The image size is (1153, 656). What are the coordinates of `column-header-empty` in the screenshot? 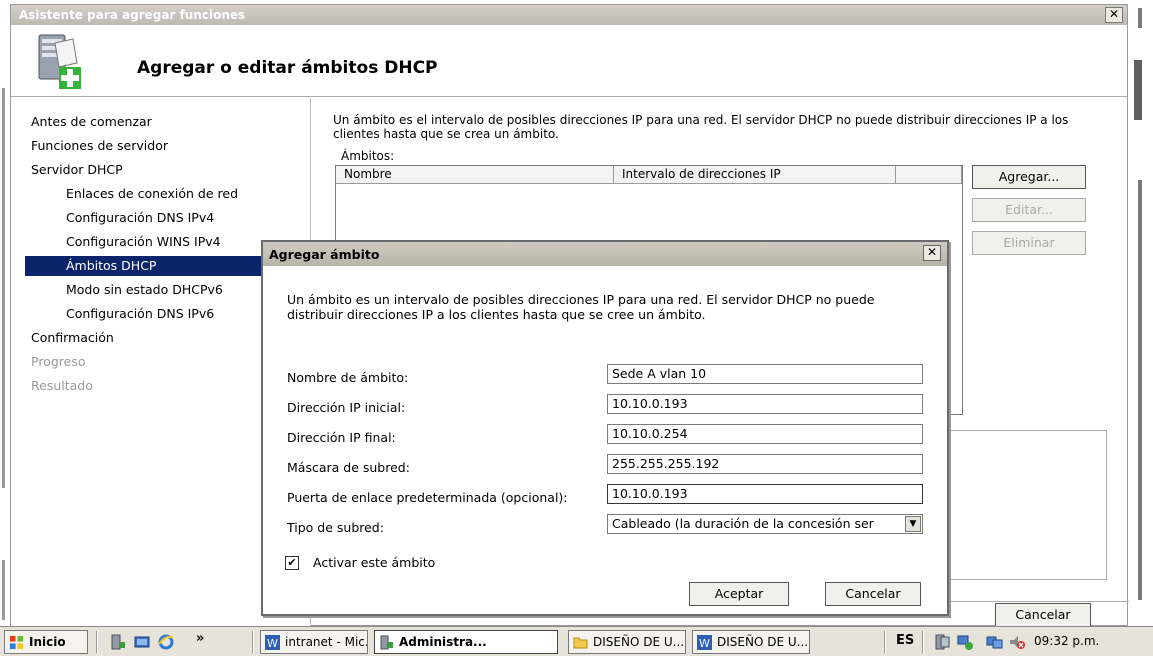 It's located at (929, 175).